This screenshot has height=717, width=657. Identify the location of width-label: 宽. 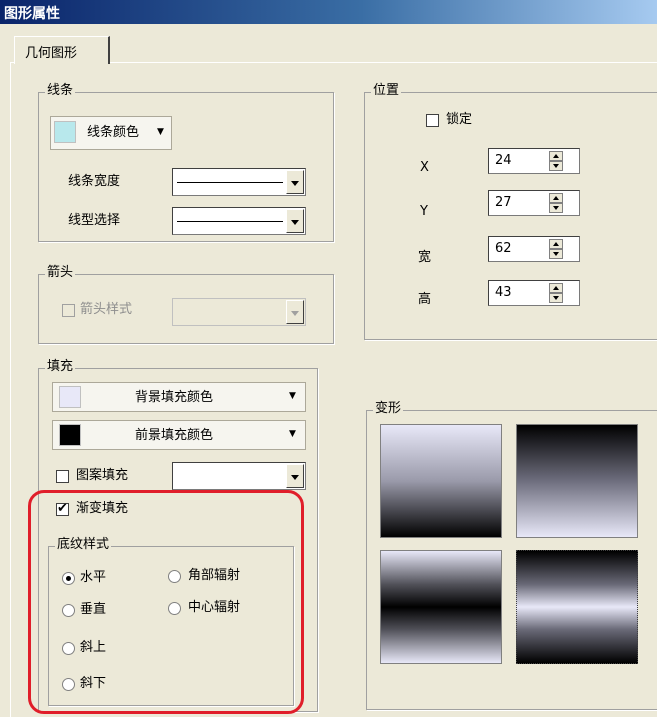
(425, 257).